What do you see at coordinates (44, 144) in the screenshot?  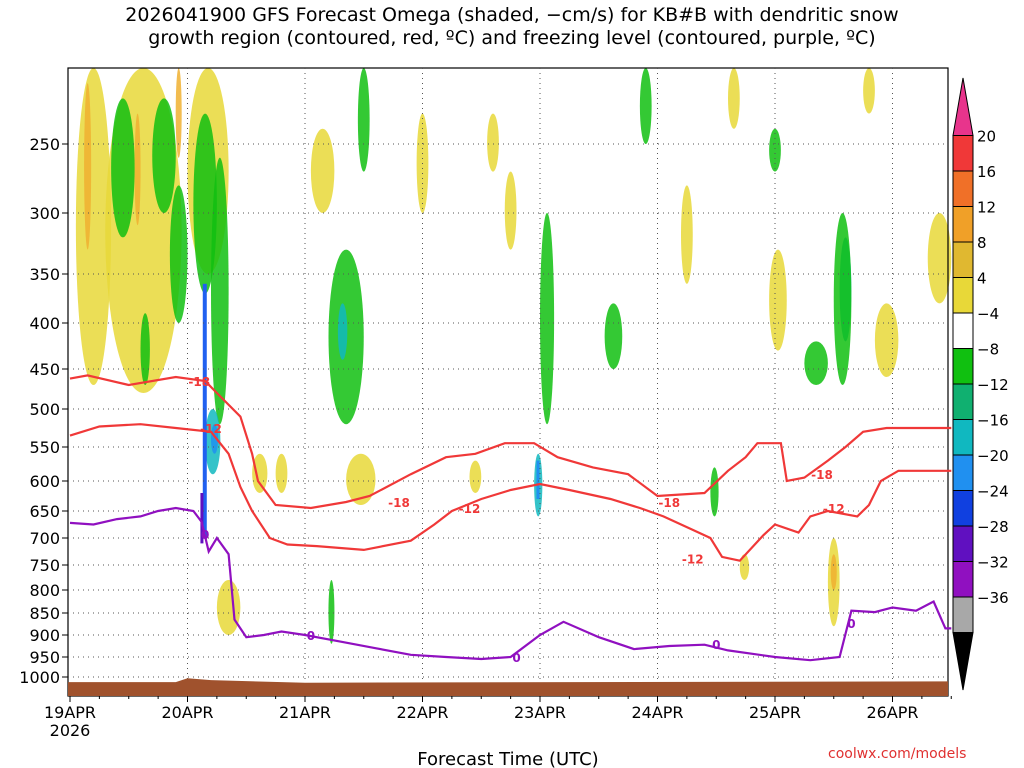 I see `y-tick-label: 250` at bounding box center [44, 144].